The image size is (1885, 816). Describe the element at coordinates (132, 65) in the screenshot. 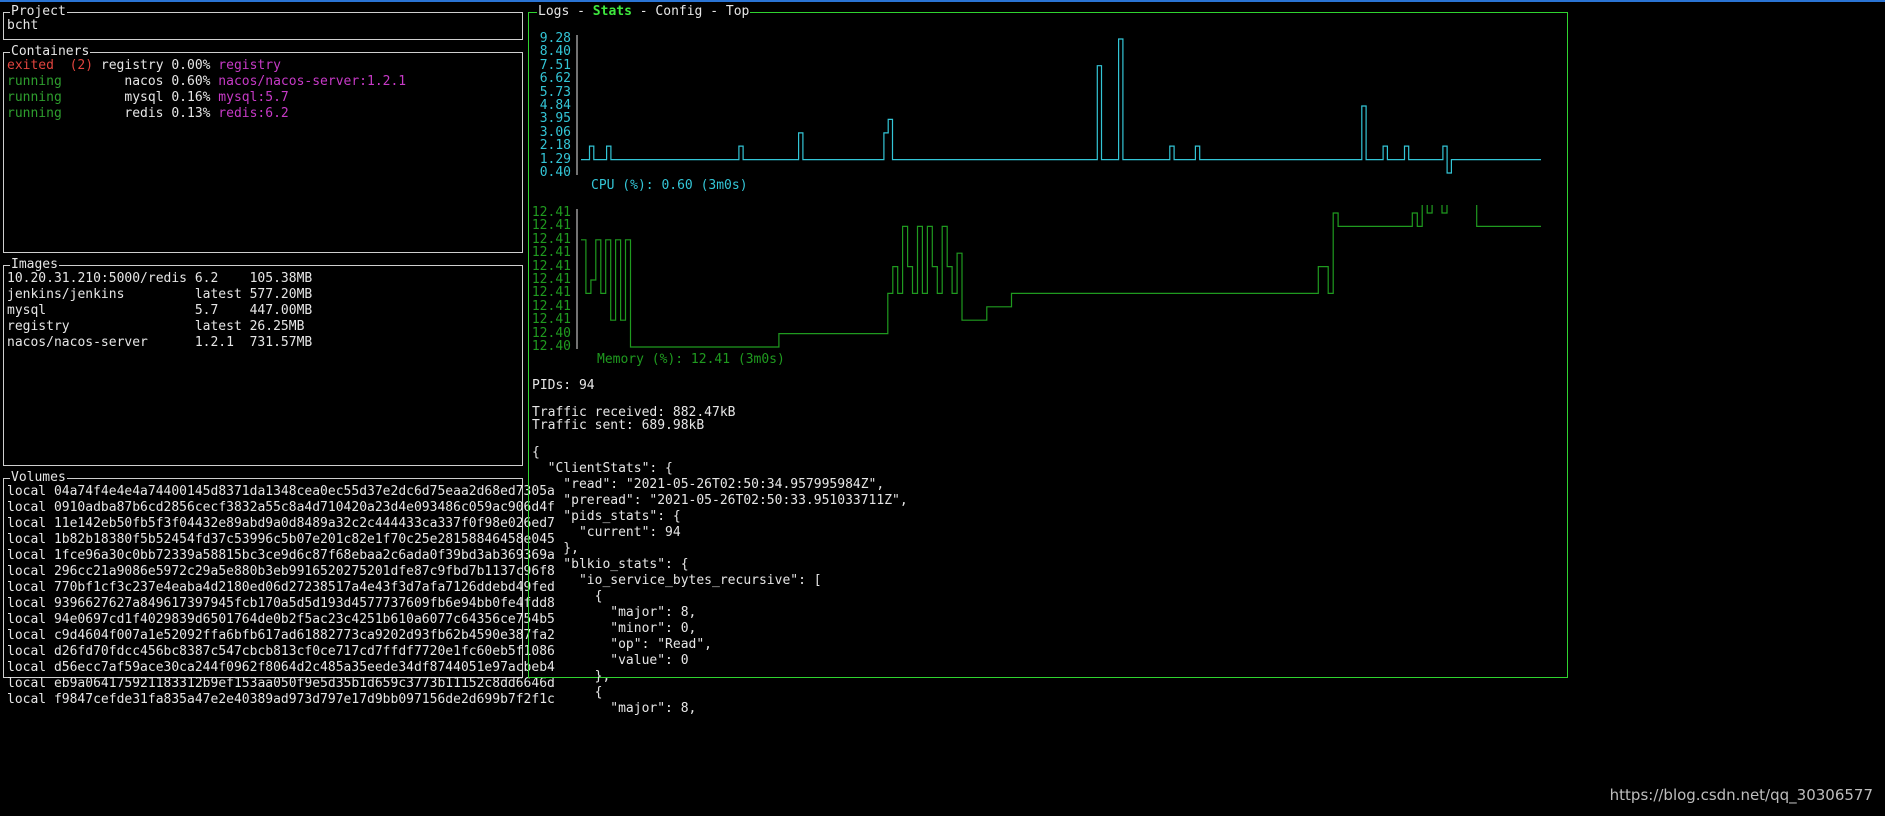

I see `container-name: registry` at that location.